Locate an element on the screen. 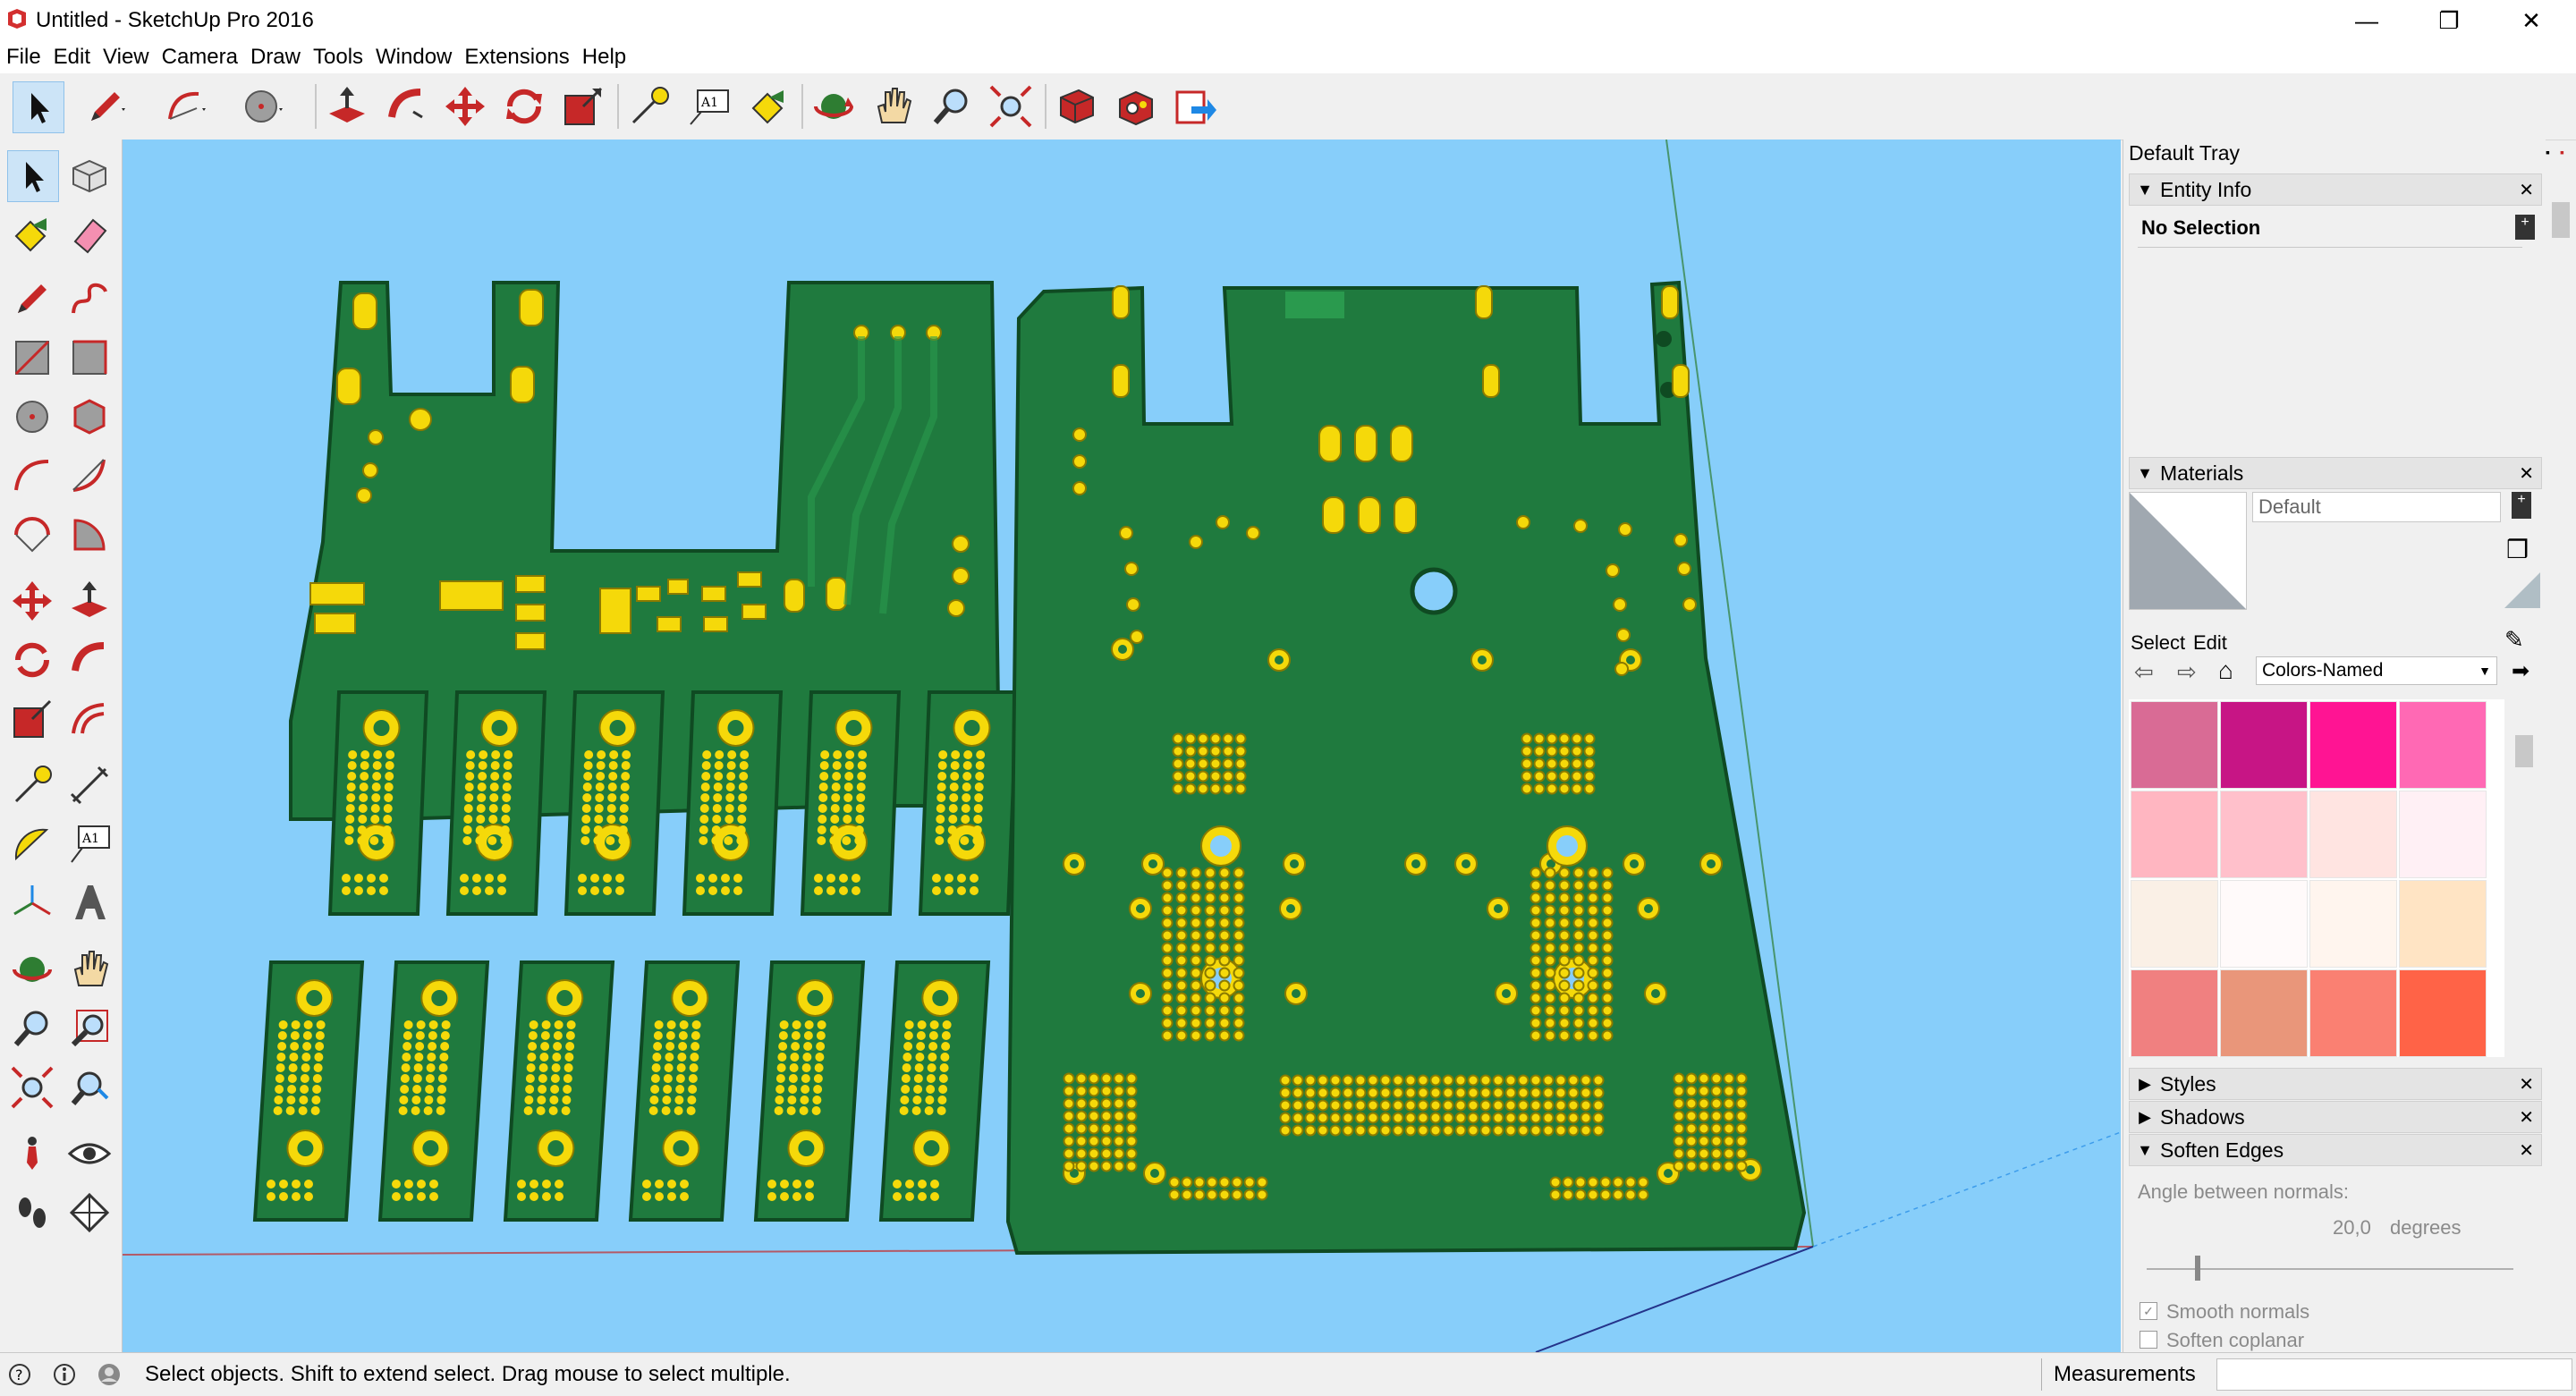 The width and height of the screenshot is (2576, 1396). menu-camera: Camera is located at coordinates (200, 58).